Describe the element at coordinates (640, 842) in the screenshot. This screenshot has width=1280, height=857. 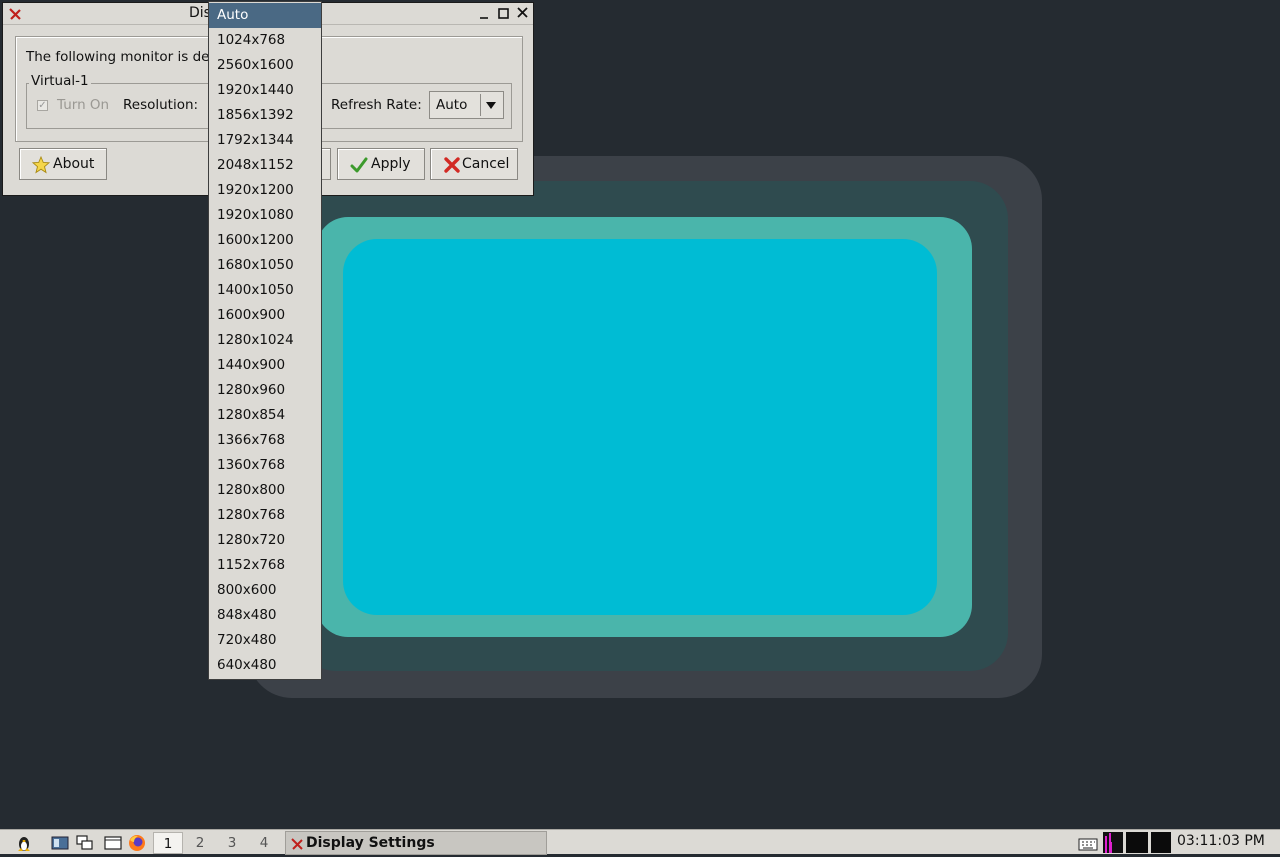
I see `taskbar: 1 2 3 4 Display Settings 03:11:03 PM` at that location.